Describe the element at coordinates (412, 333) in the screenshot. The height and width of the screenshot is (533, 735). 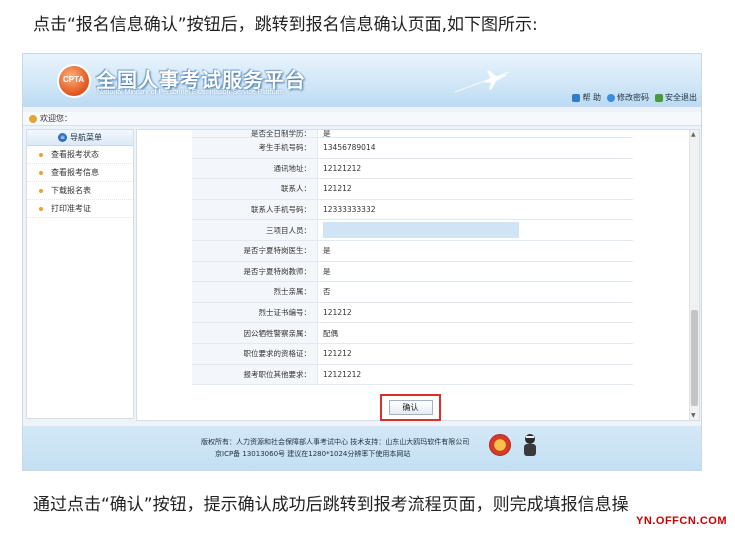
I see `table-row: 因公牺牲警察亲属： 配偶` at that location.